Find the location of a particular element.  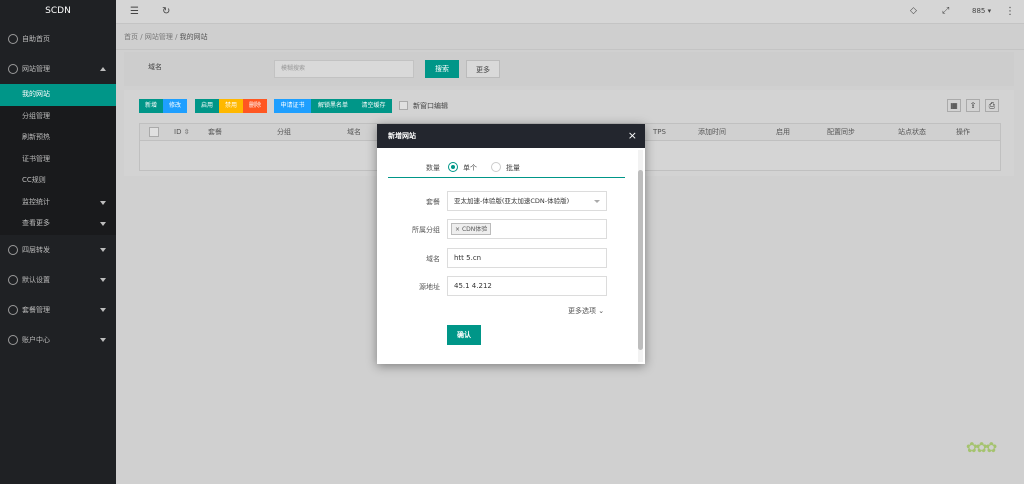

chevron-down-icon is located at coordinates (597, 201).